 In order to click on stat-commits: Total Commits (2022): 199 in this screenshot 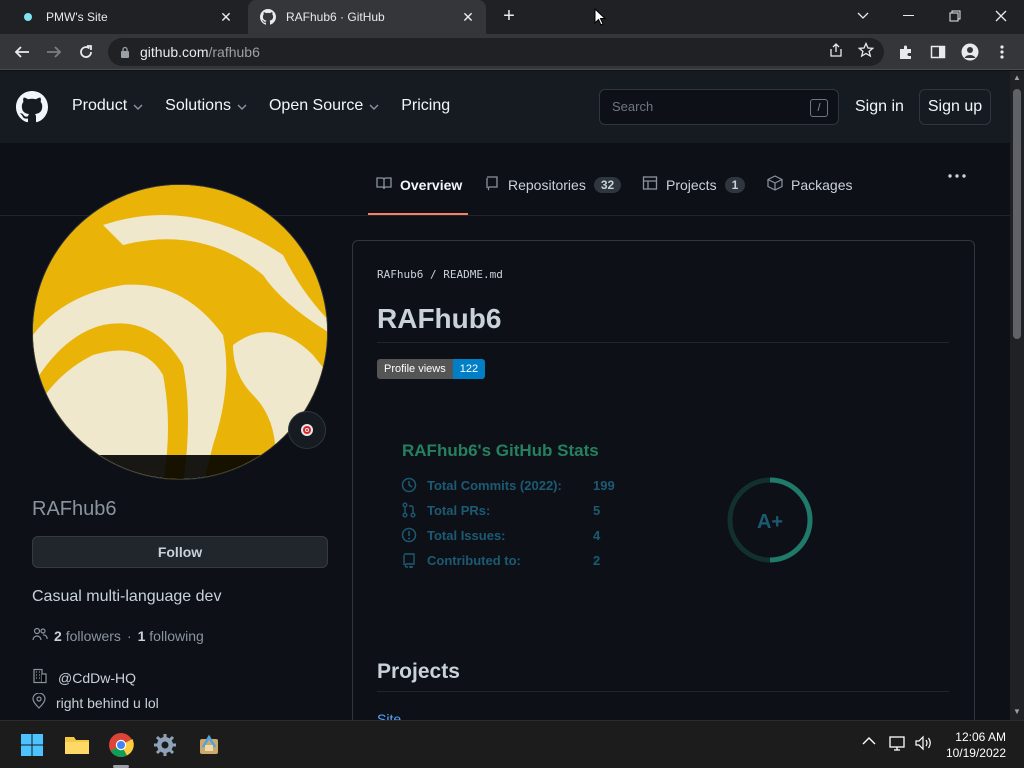, I will do `click(508, 485)`.